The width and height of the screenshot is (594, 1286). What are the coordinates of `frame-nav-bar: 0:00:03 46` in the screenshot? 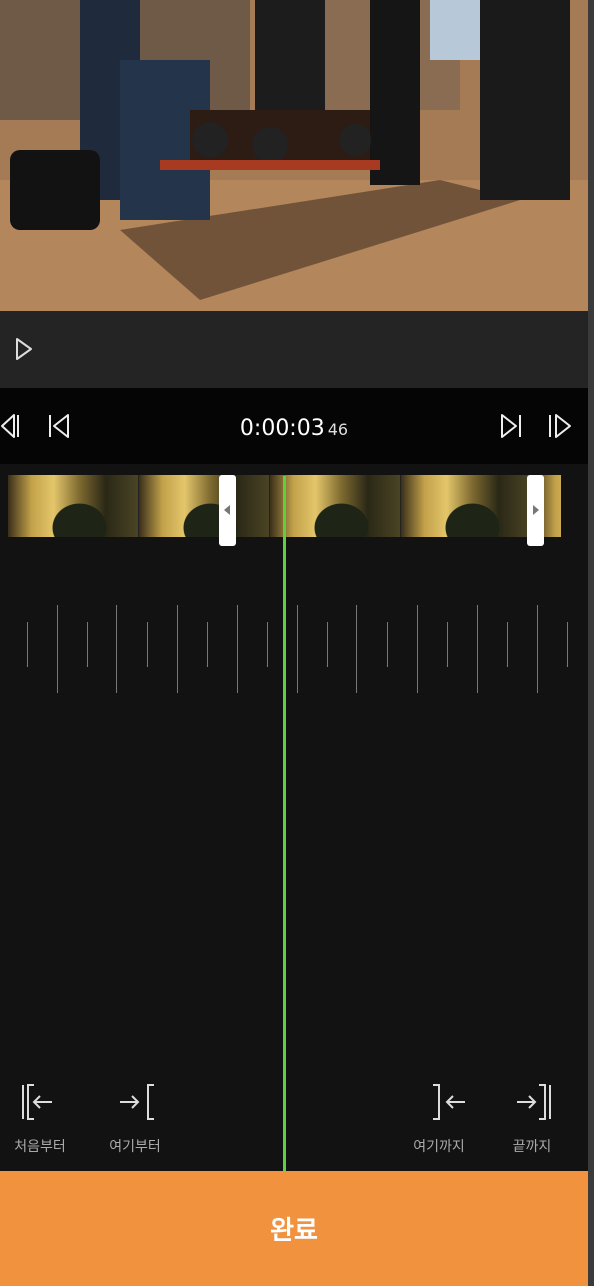 It's located at (294, 426).